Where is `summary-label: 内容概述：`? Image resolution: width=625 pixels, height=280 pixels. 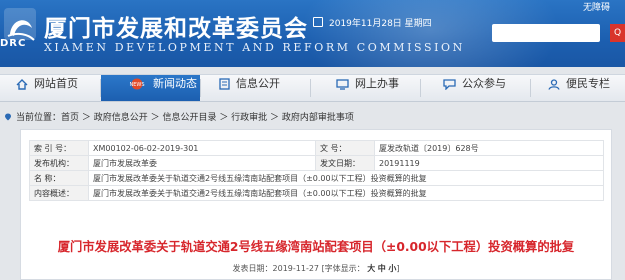
summary-label: 内容概述： is located at coordinates (59, 193).